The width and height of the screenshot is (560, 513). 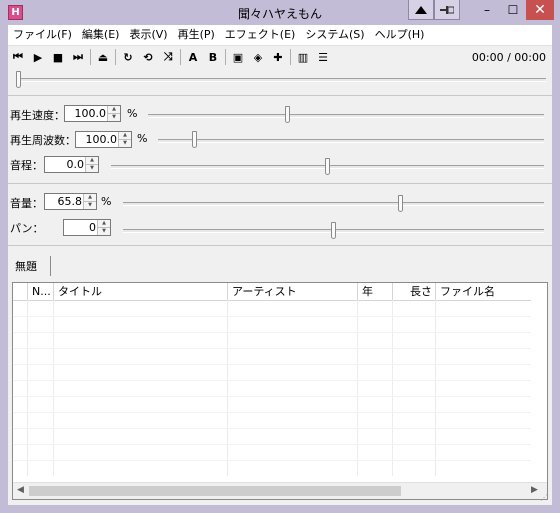 What do you see at coordinates (148, 35) in the screenshot?
I see `menu-view: 表示(V)` at bounding box center [148, 35].